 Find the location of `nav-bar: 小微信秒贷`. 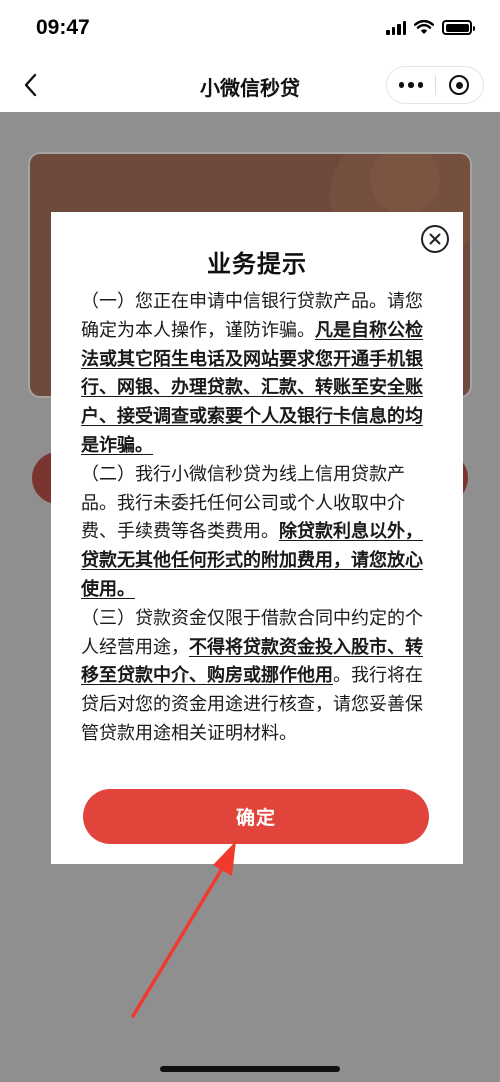

nav-bar: 小微信秒贷 is located at coordinates (250, 86).